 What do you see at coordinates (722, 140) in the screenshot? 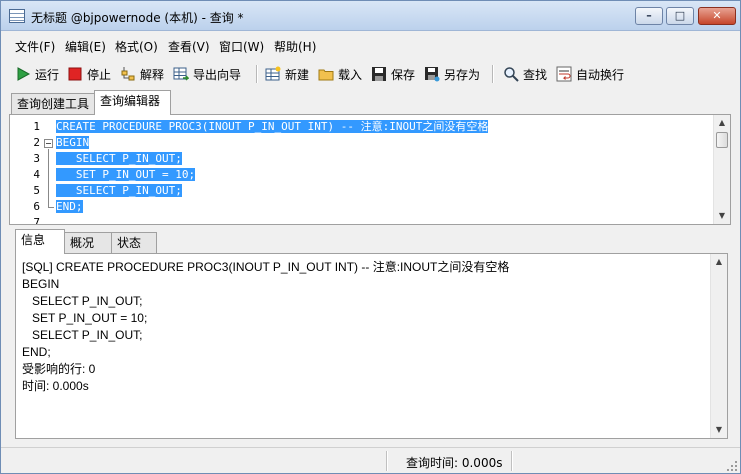
I see `scroll-thumb` at bounding box center [722, 140].